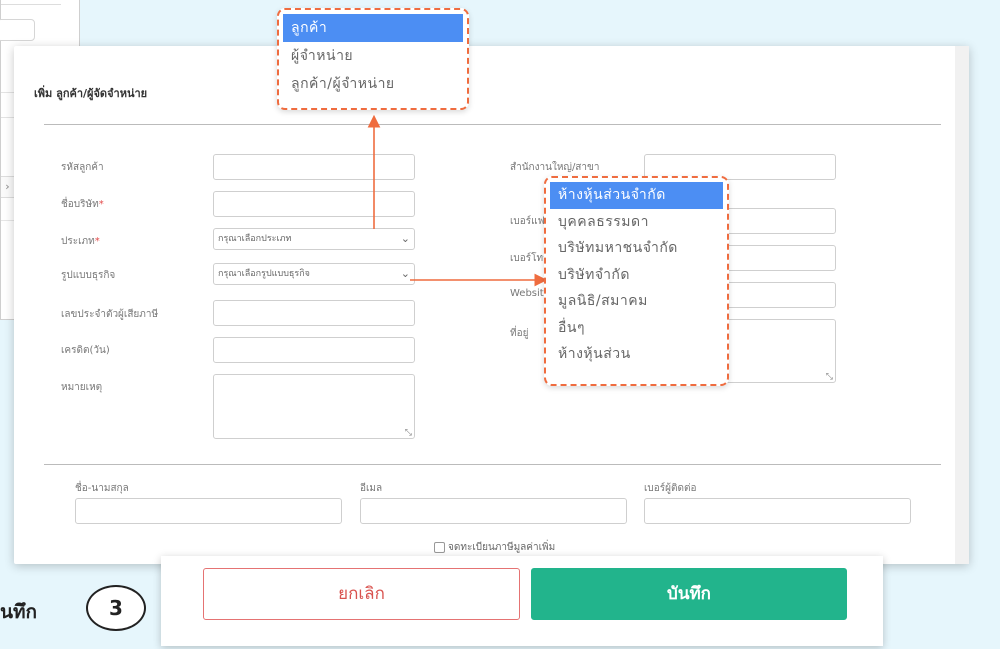  Describe the element at coordinates (82, 204) in the screenshot. I see `company-name-label: ชื่อบริษัท*` at that location.